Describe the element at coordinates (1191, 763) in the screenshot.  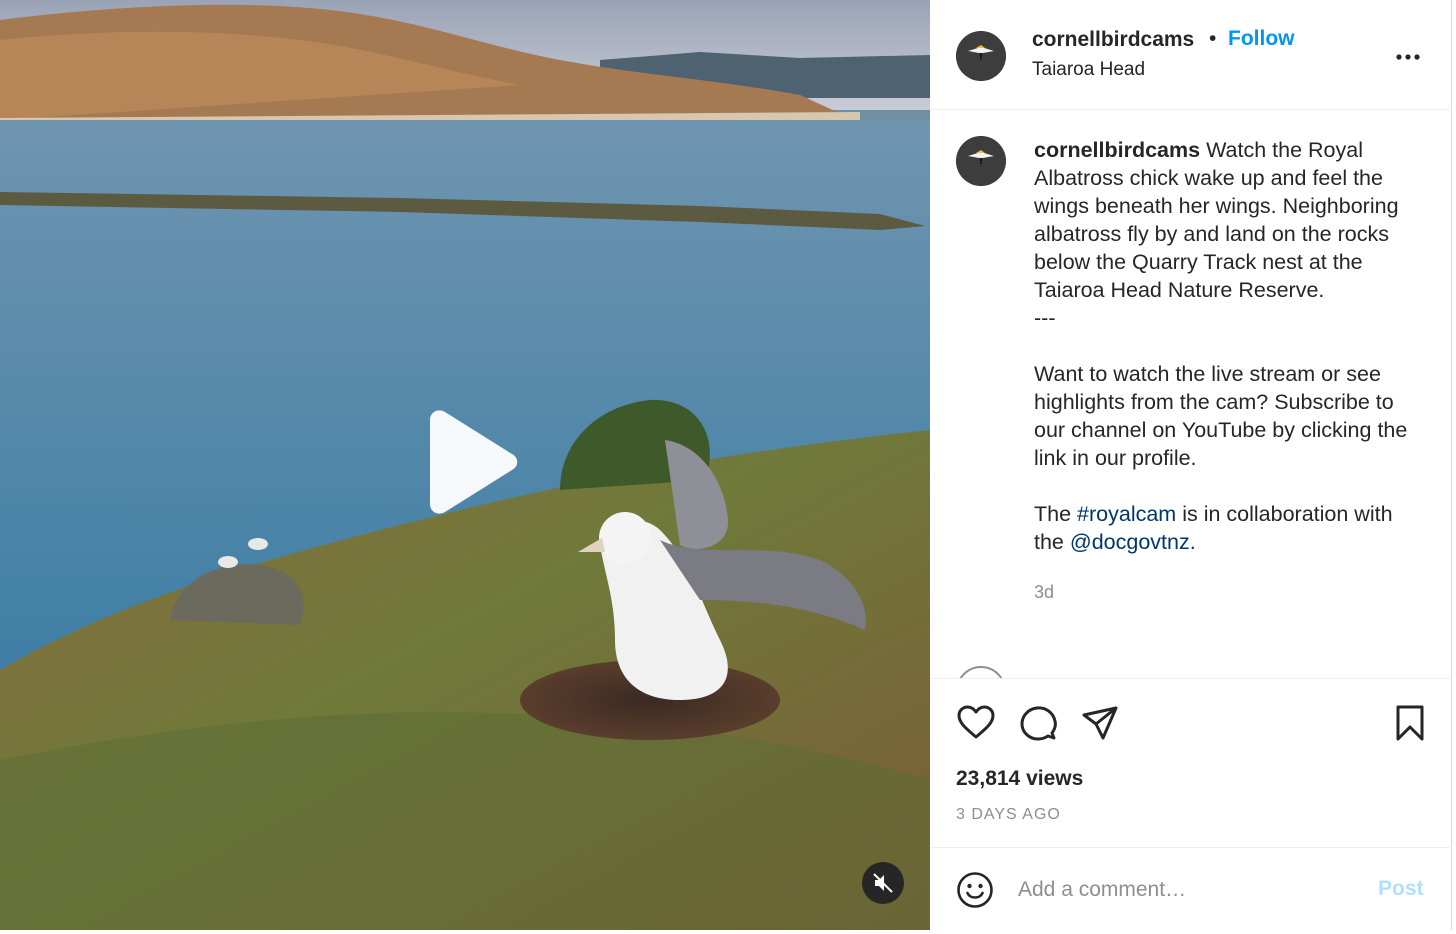
I see `post-actions: 23,814 views 3 DAYS AGO` at that location.